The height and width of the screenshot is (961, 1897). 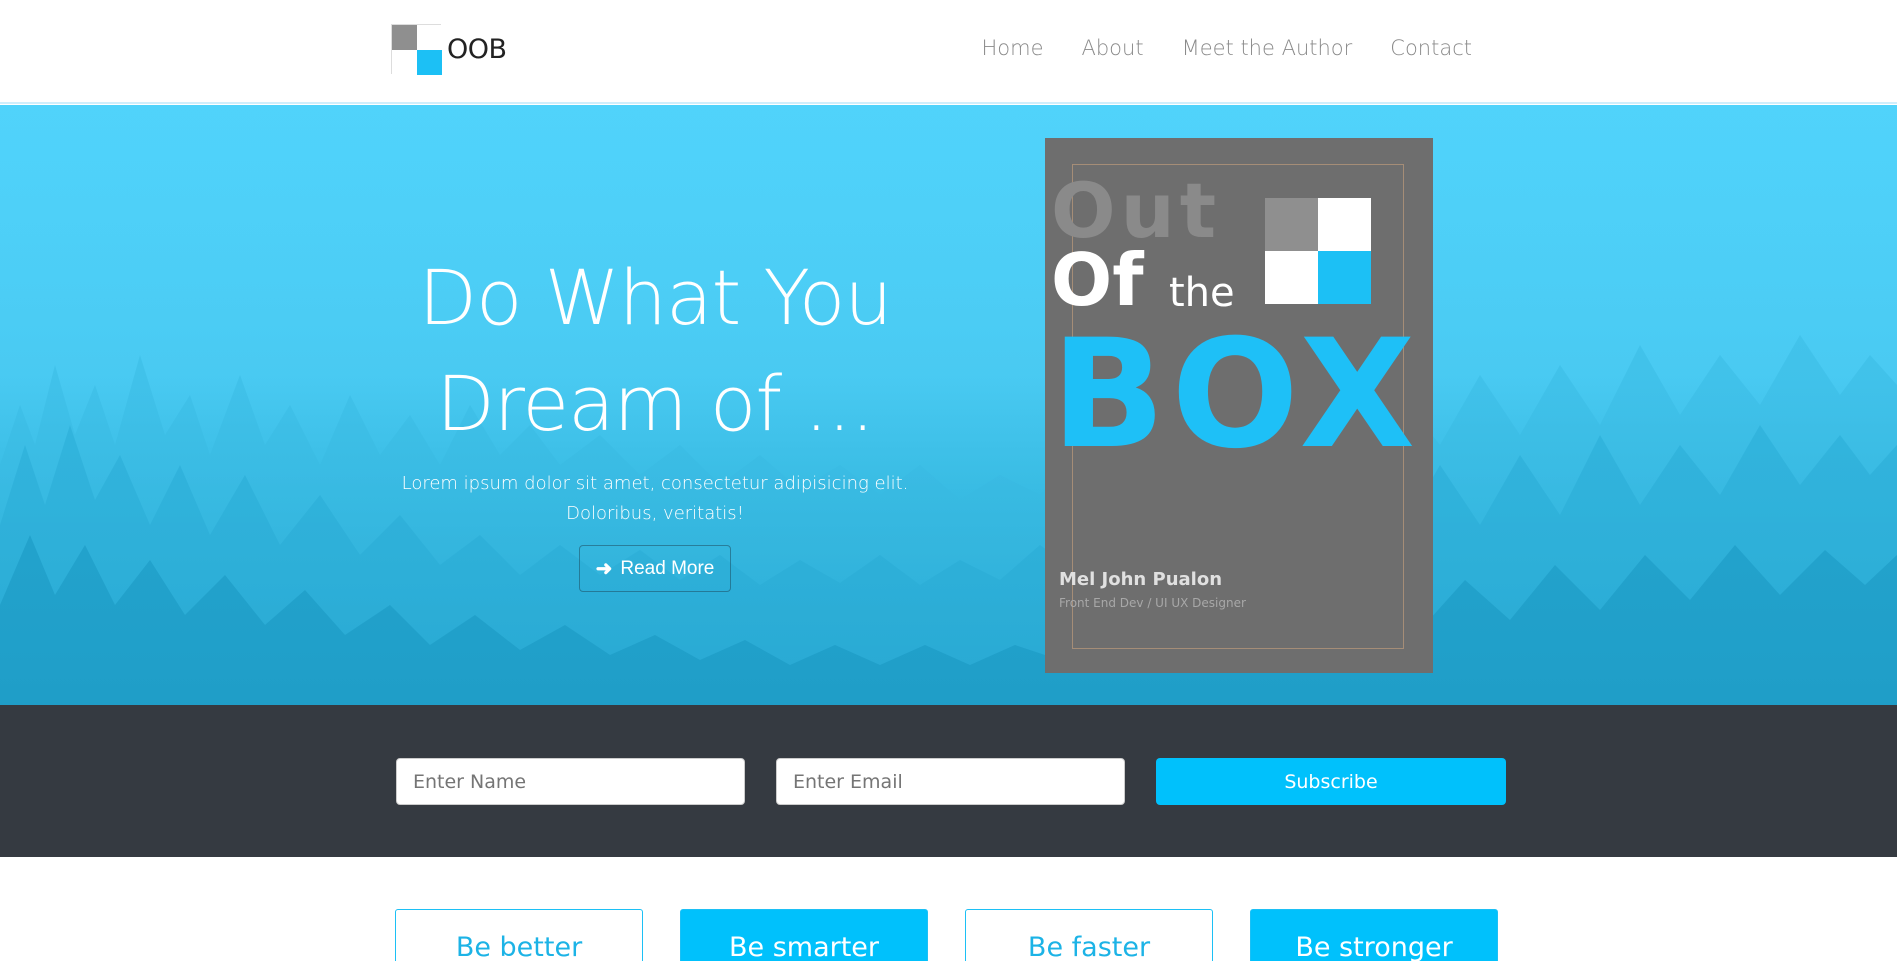 I want to click on book-author-role: Front End Dev / UI UX Designer, so click(x=1152, y=603).